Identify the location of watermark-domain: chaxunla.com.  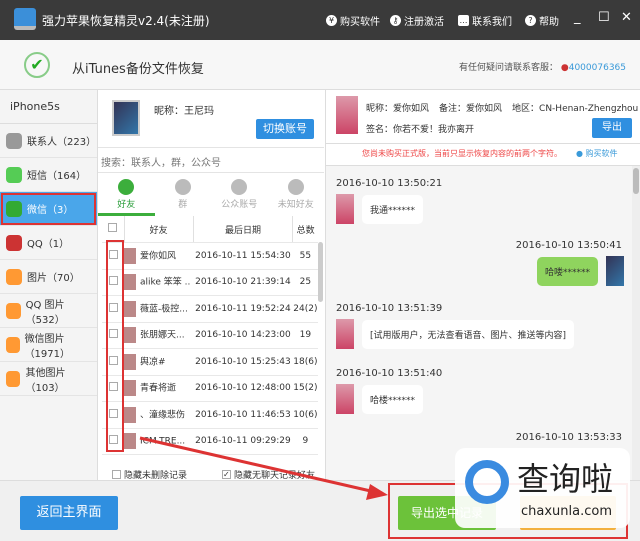
(566, 511).